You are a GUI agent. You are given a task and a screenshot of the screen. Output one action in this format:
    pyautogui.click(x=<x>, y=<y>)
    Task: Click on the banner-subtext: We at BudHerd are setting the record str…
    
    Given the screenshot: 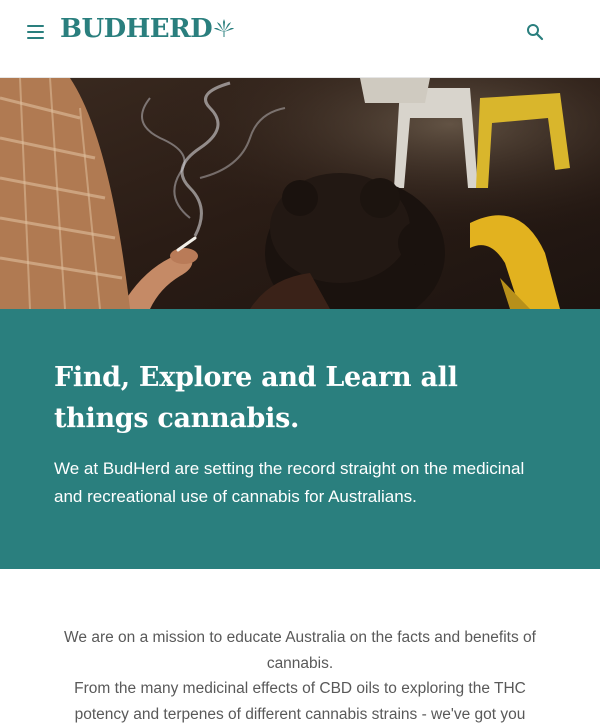 What is the action you would take?
    pyautogui.click(x=289, y=482)
    